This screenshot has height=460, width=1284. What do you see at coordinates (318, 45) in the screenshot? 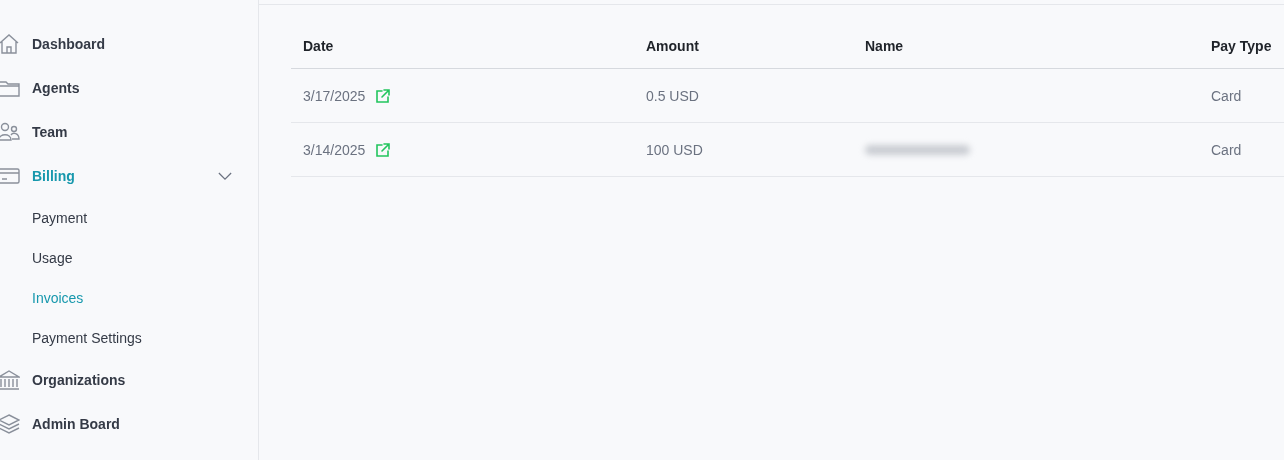
I see `column-header: Date` at bounding box center [318, 45].